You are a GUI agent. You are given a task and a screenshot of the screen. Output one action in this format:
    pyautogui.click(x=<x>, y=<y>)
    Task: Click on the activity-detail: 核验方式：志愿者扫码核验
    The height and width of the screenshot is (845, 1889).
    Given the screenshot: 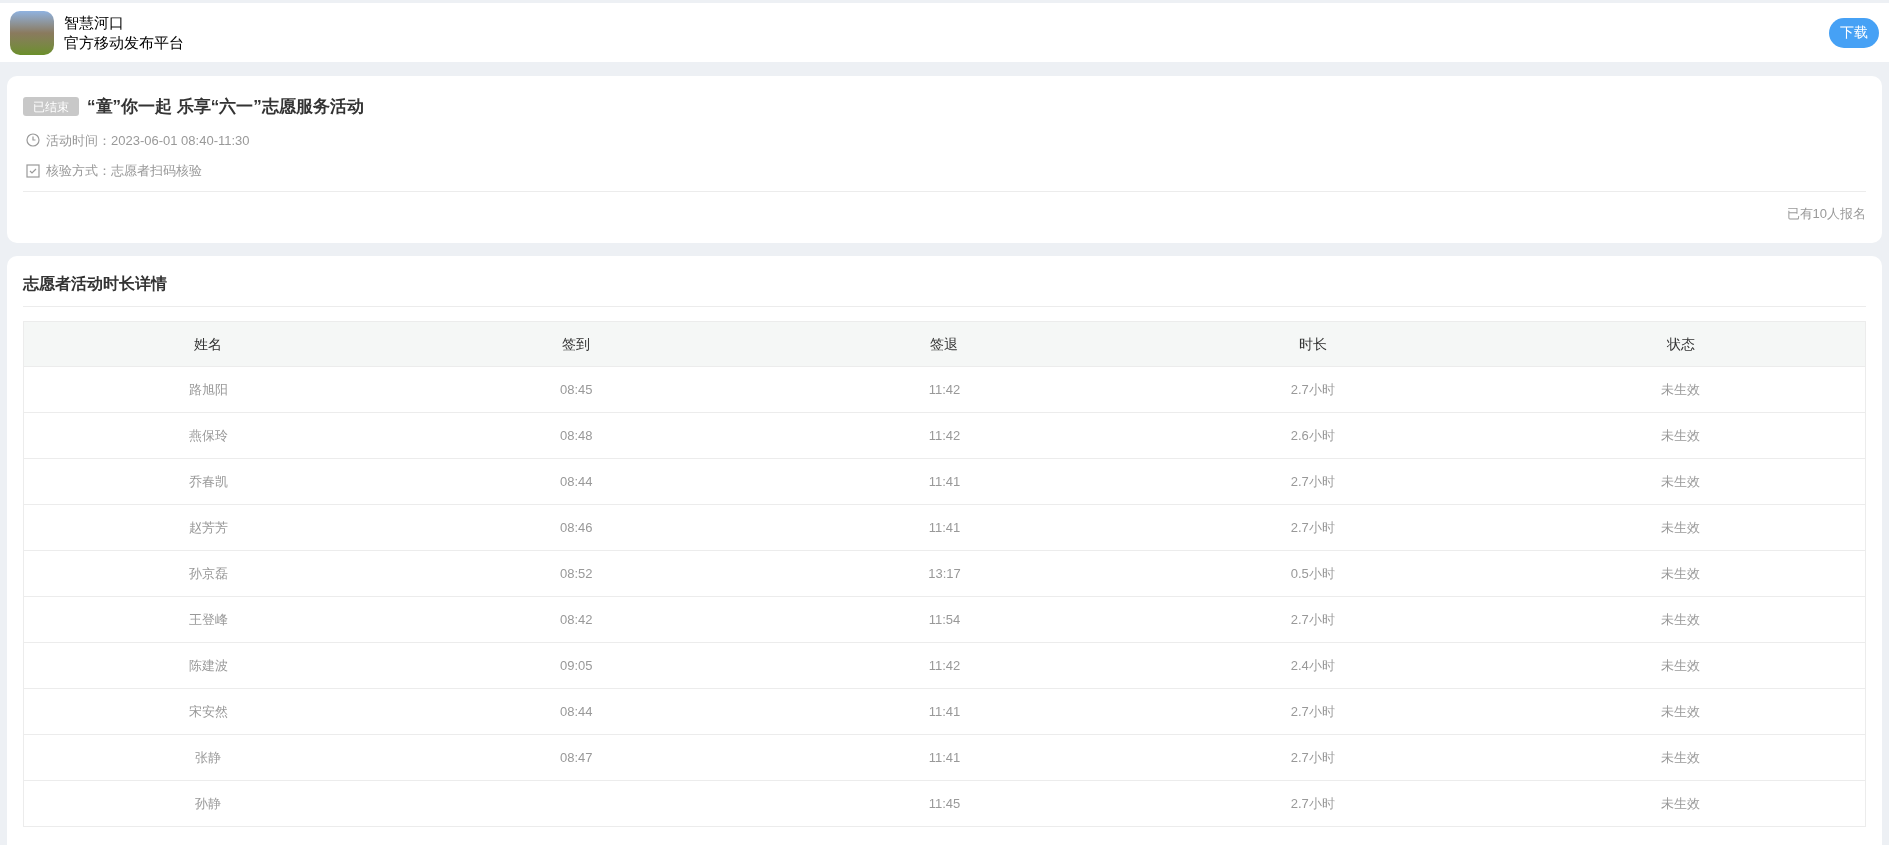 What is the action you would take?
    pyautogui.click(x=124, y=171)
    